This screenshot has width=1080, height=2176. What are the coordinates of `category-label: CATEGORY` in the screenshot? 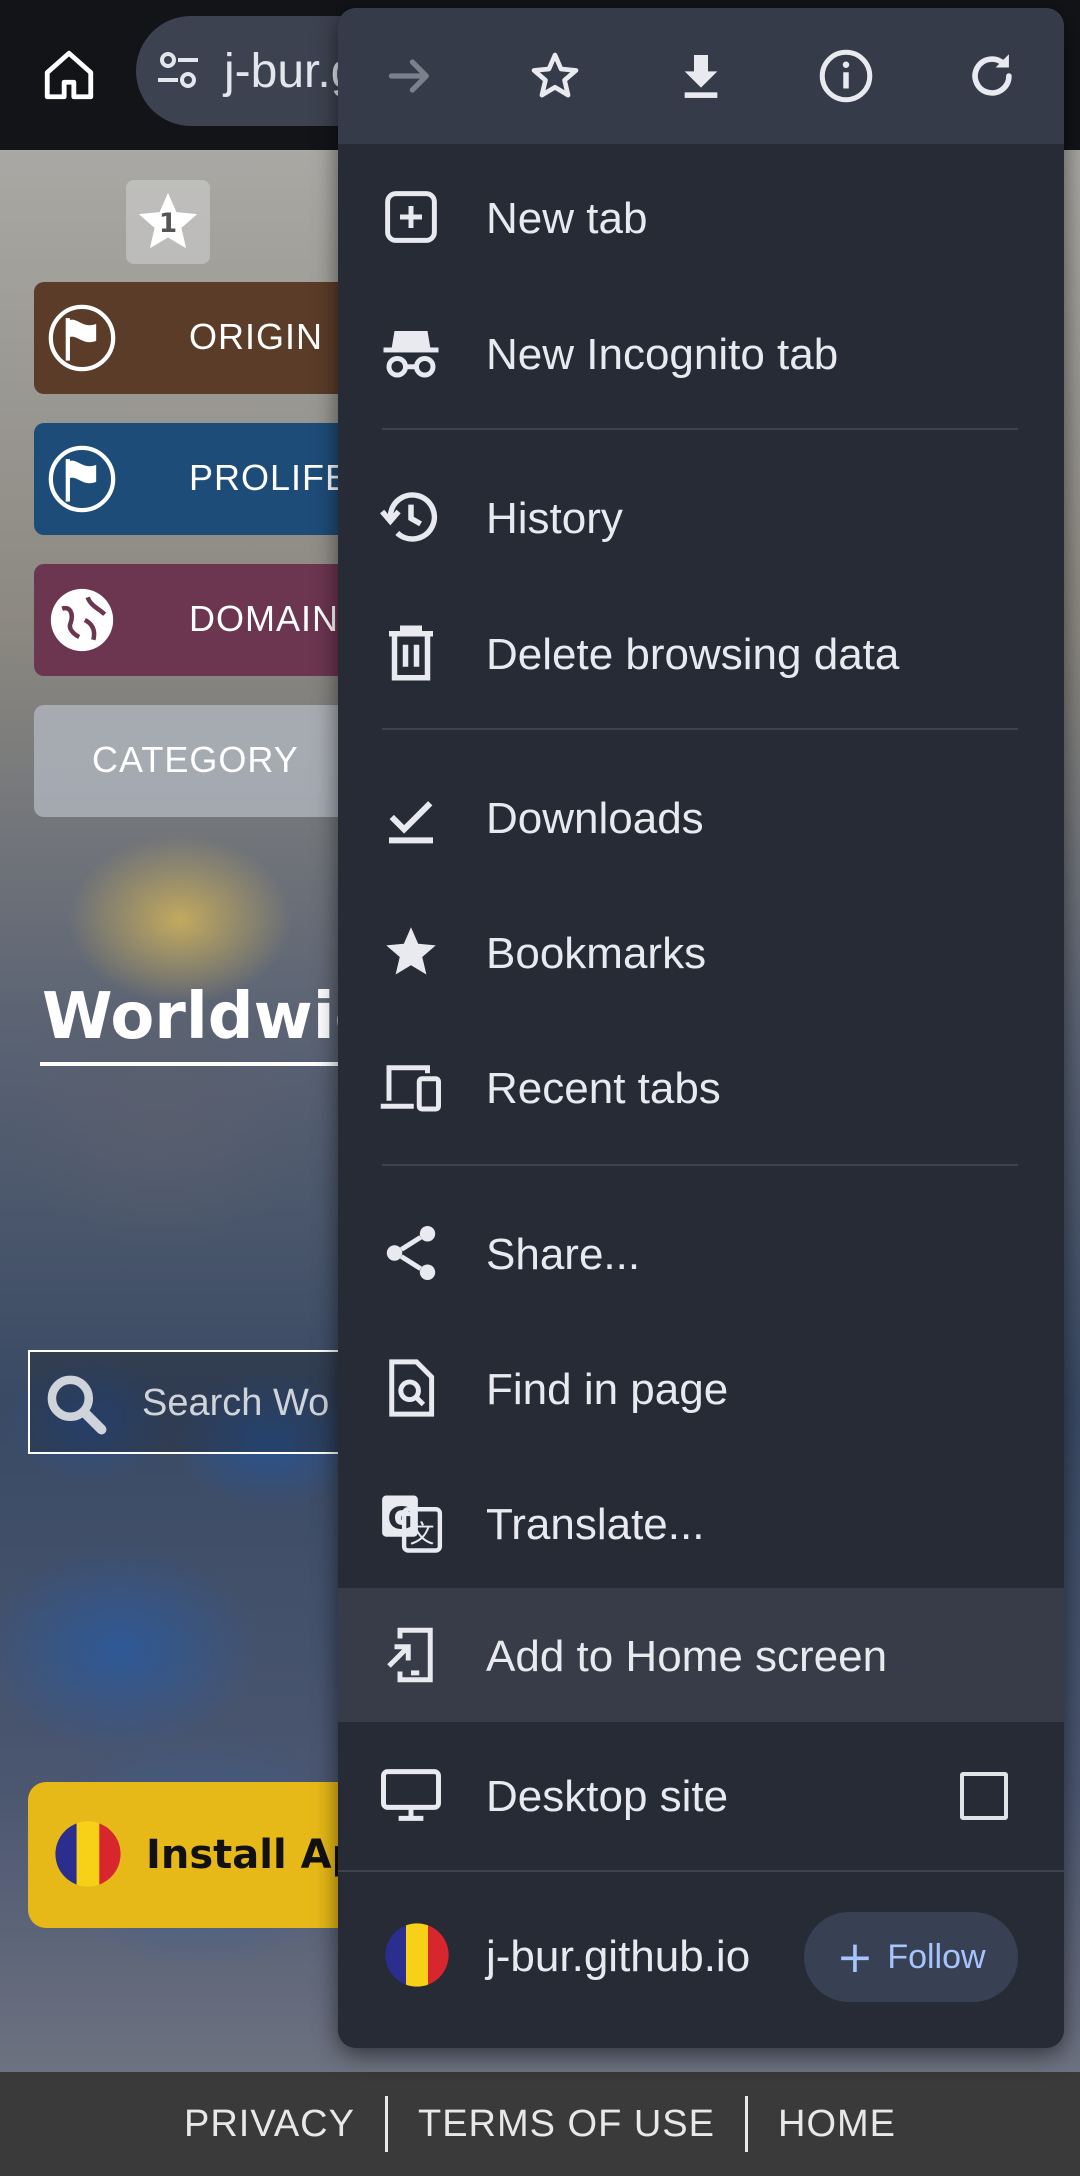 It's located at (195, 759).